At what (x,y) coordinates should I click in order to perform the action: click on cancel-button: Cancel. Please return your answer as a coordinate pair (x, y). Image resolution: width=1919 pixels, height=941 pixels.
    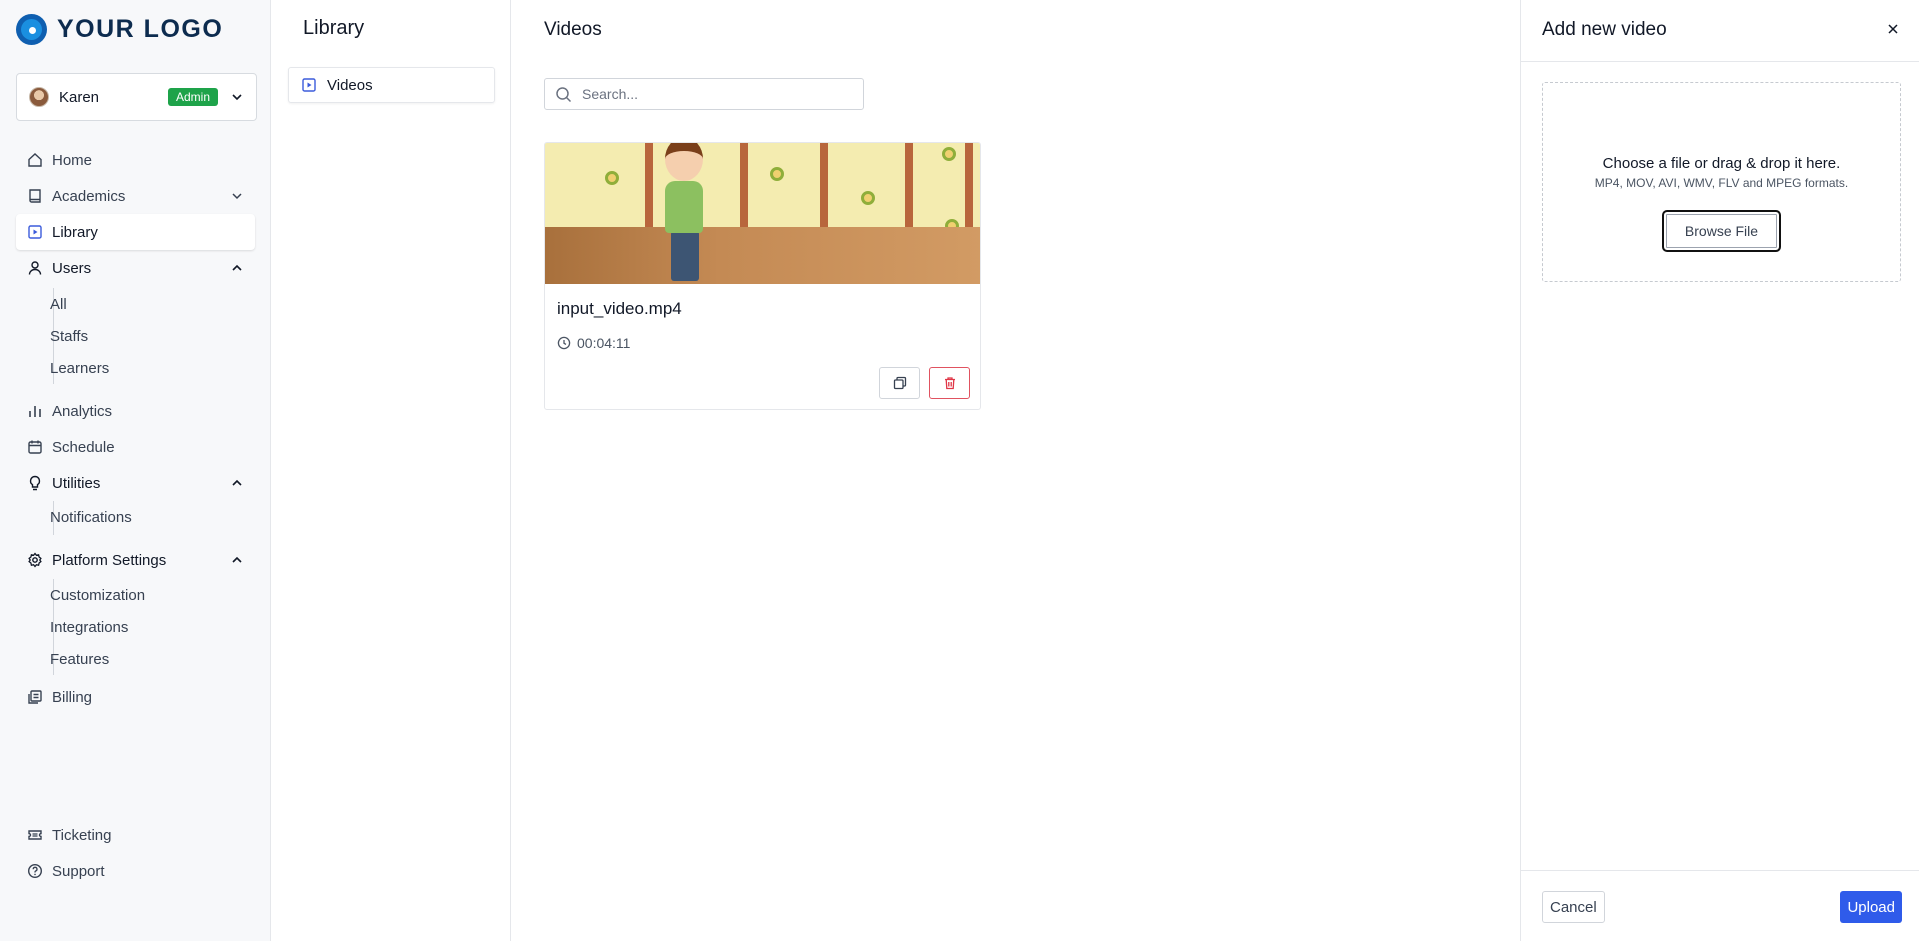
    Looking at the image, I should click on (1573, 907).